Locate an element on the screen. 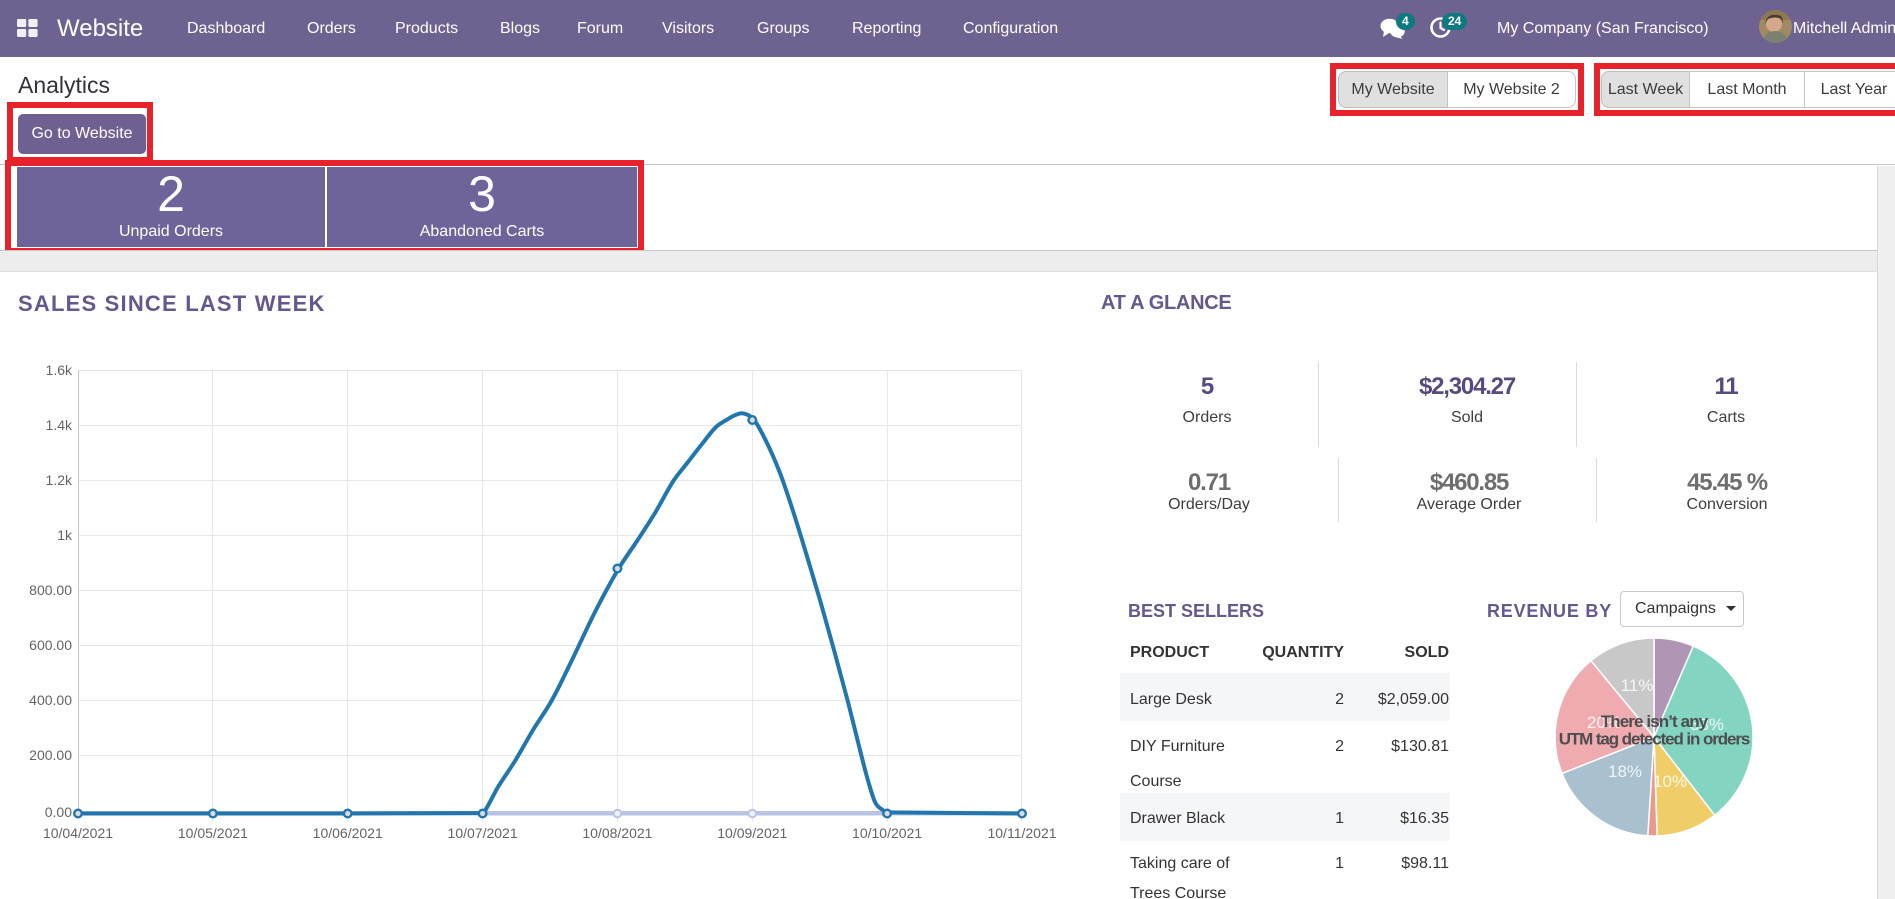  svg-text: 10/07/2021 is located at coordinates (483, 833).